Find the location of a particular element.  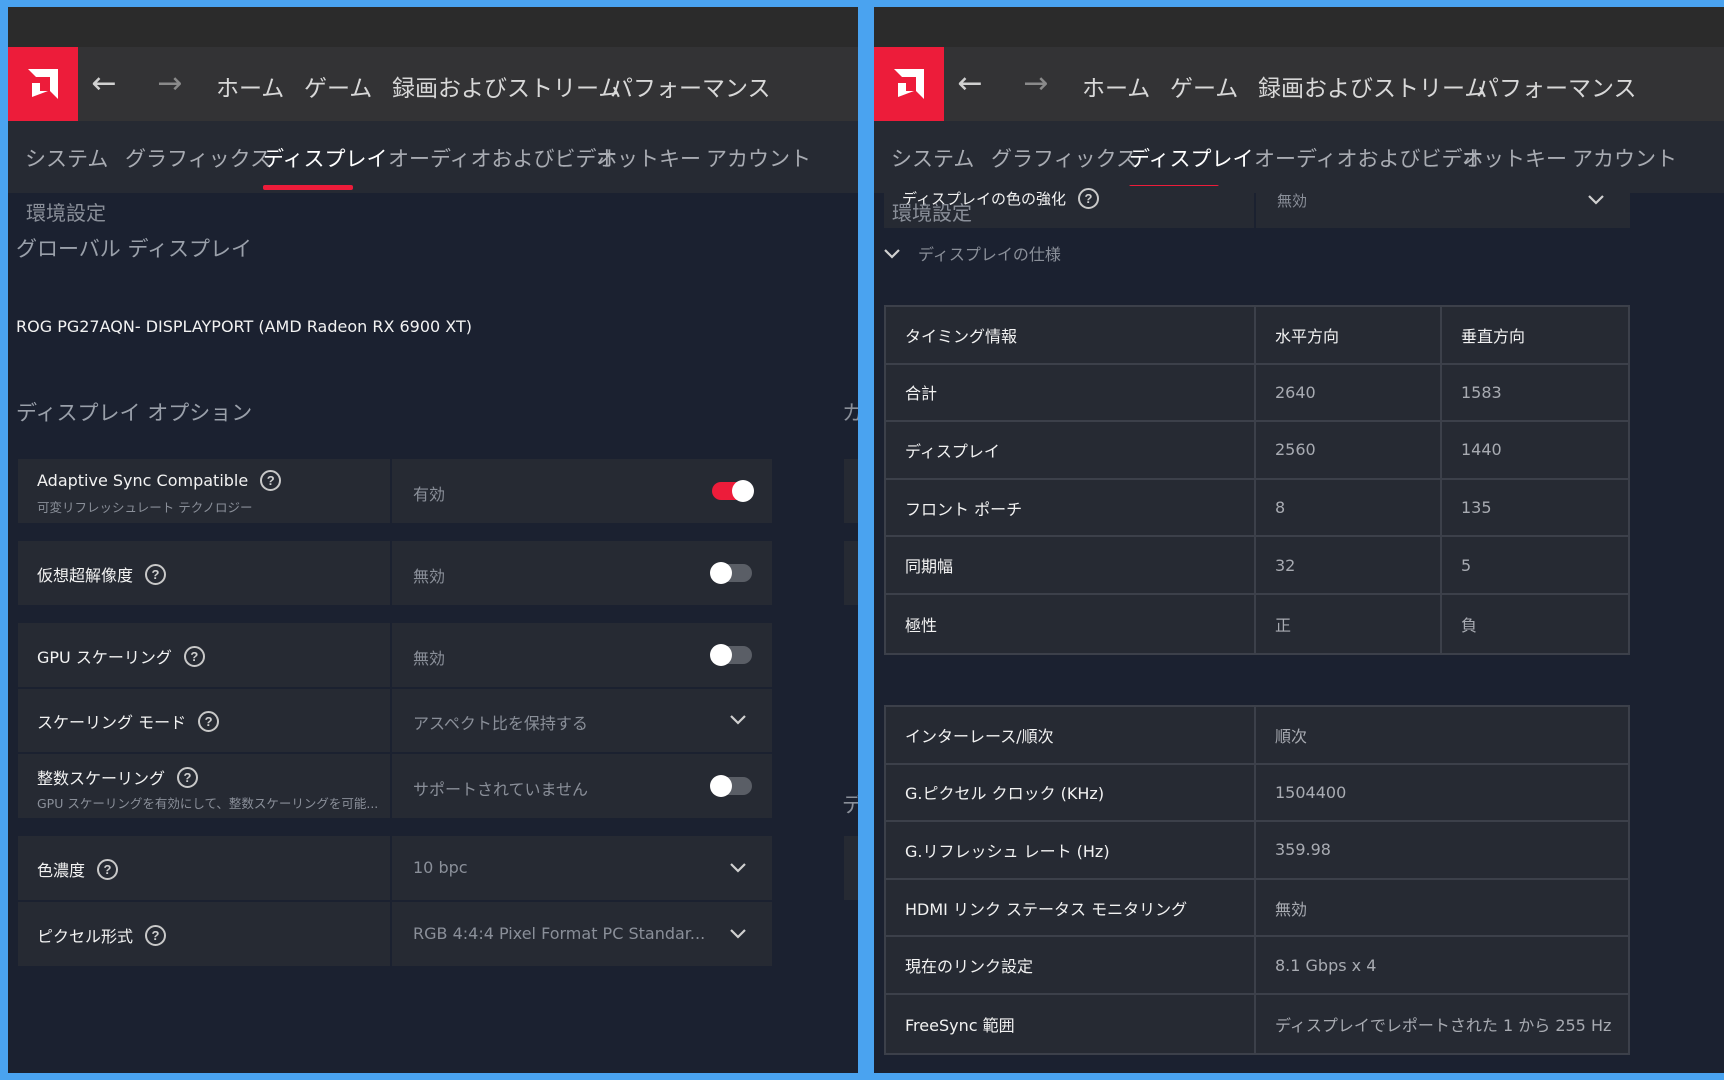

option-vsr-label: 仮想超解像度? is located at coordinates (204, 573).